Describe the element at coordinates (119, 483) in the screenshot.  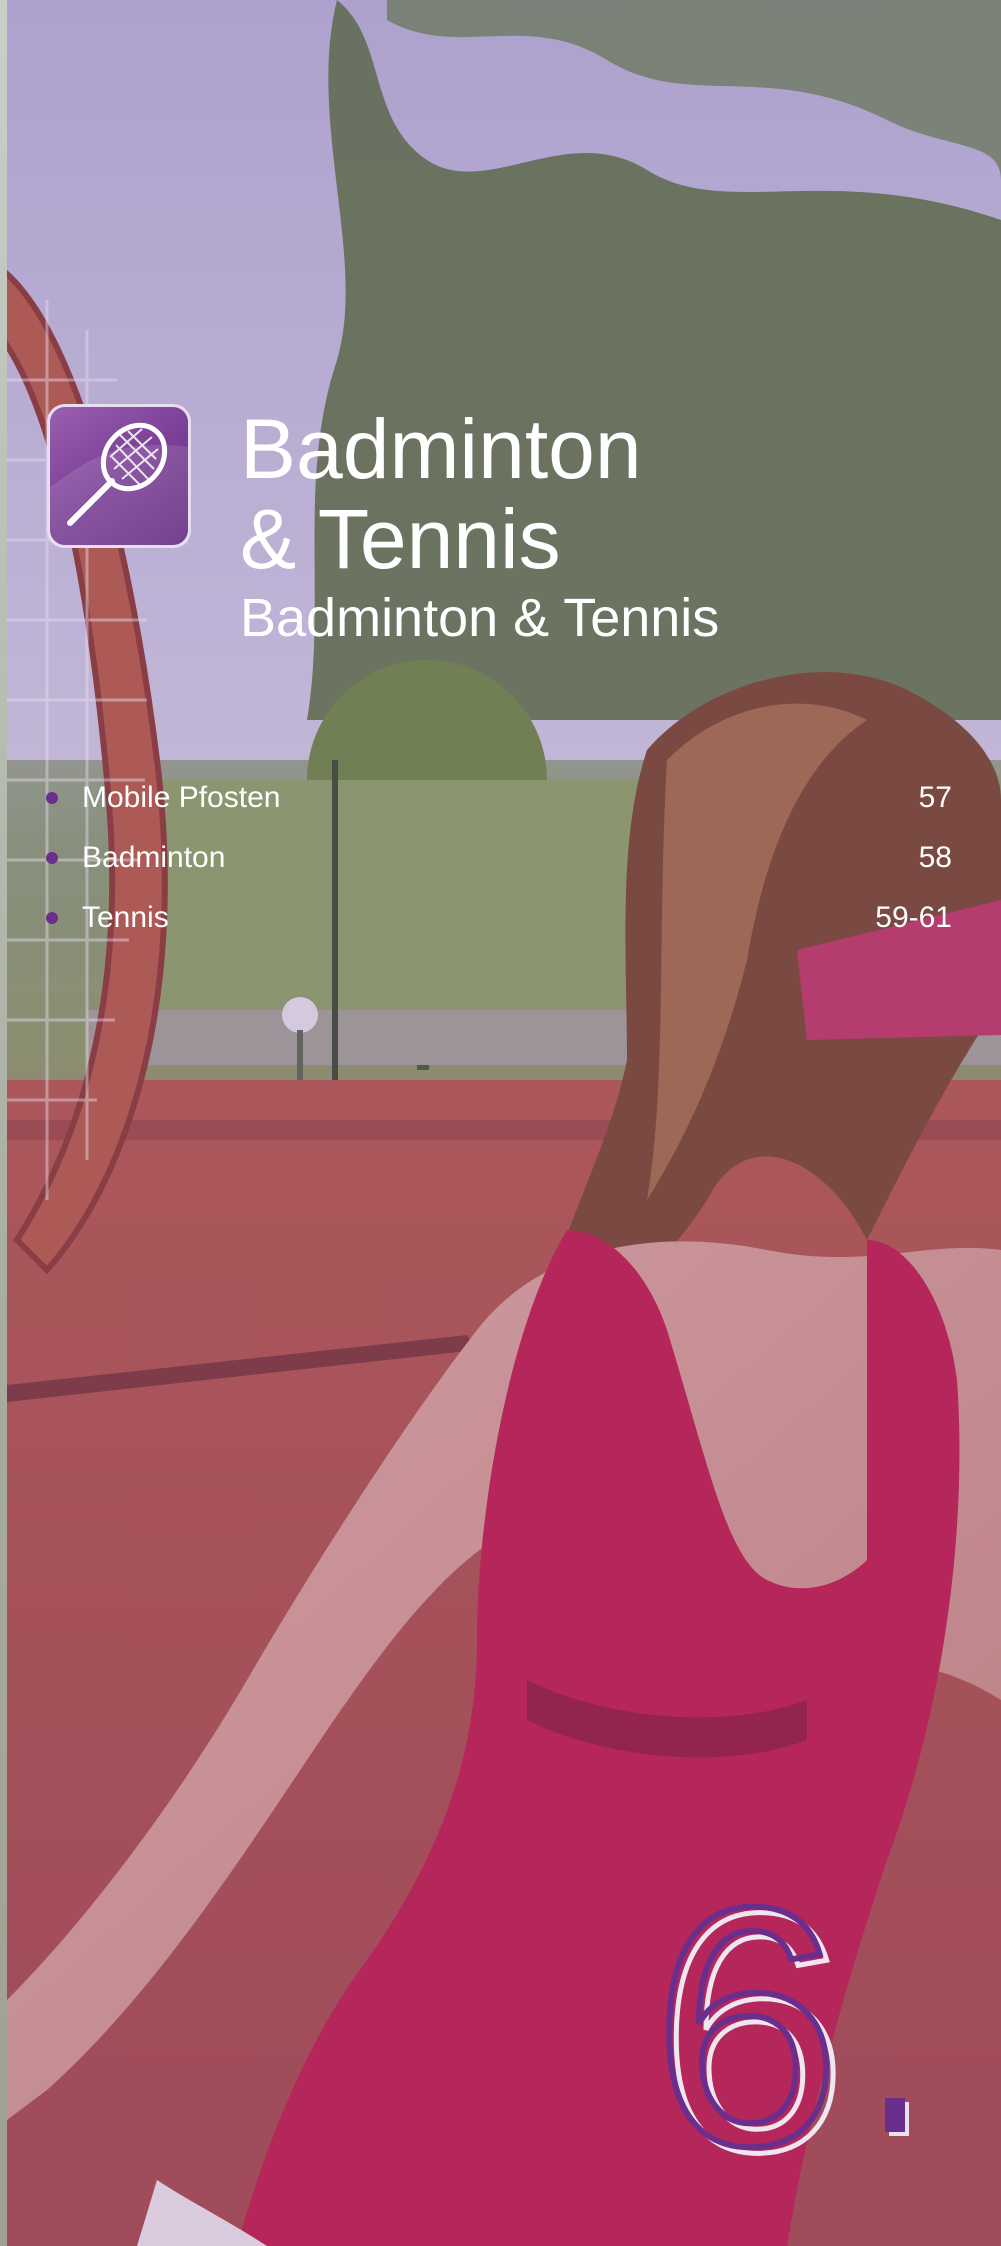
I see `tennis-racket-icon` at that location.